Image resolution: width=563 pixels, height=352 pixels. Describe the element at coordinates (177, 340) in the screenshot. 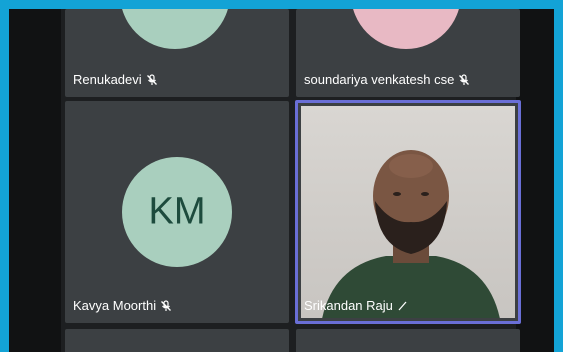

I see `participant-tile-partial-left` at that location.